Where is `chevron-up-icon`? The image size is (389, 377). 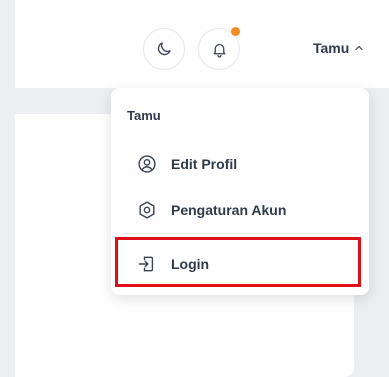 chevron-up-icon is located at coordinates (359, 48).